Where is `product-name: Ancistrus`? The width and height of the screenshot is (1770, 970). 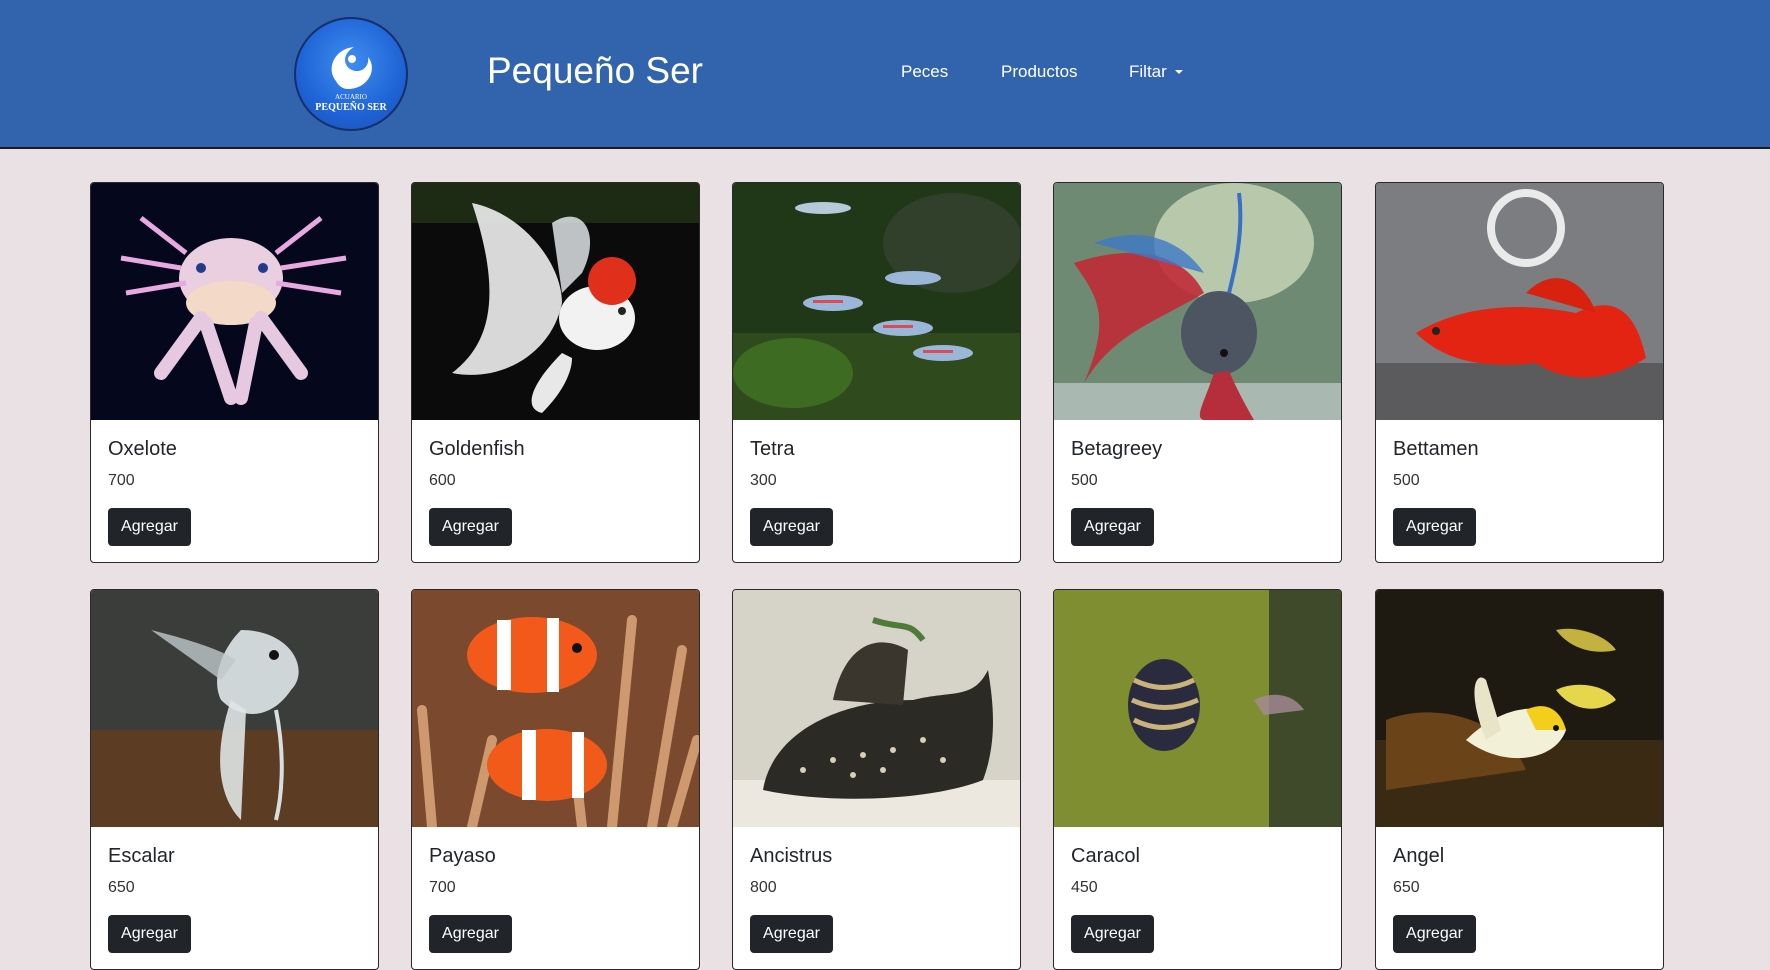 product-name: Ancistrus is located at coordinates (791, 856).